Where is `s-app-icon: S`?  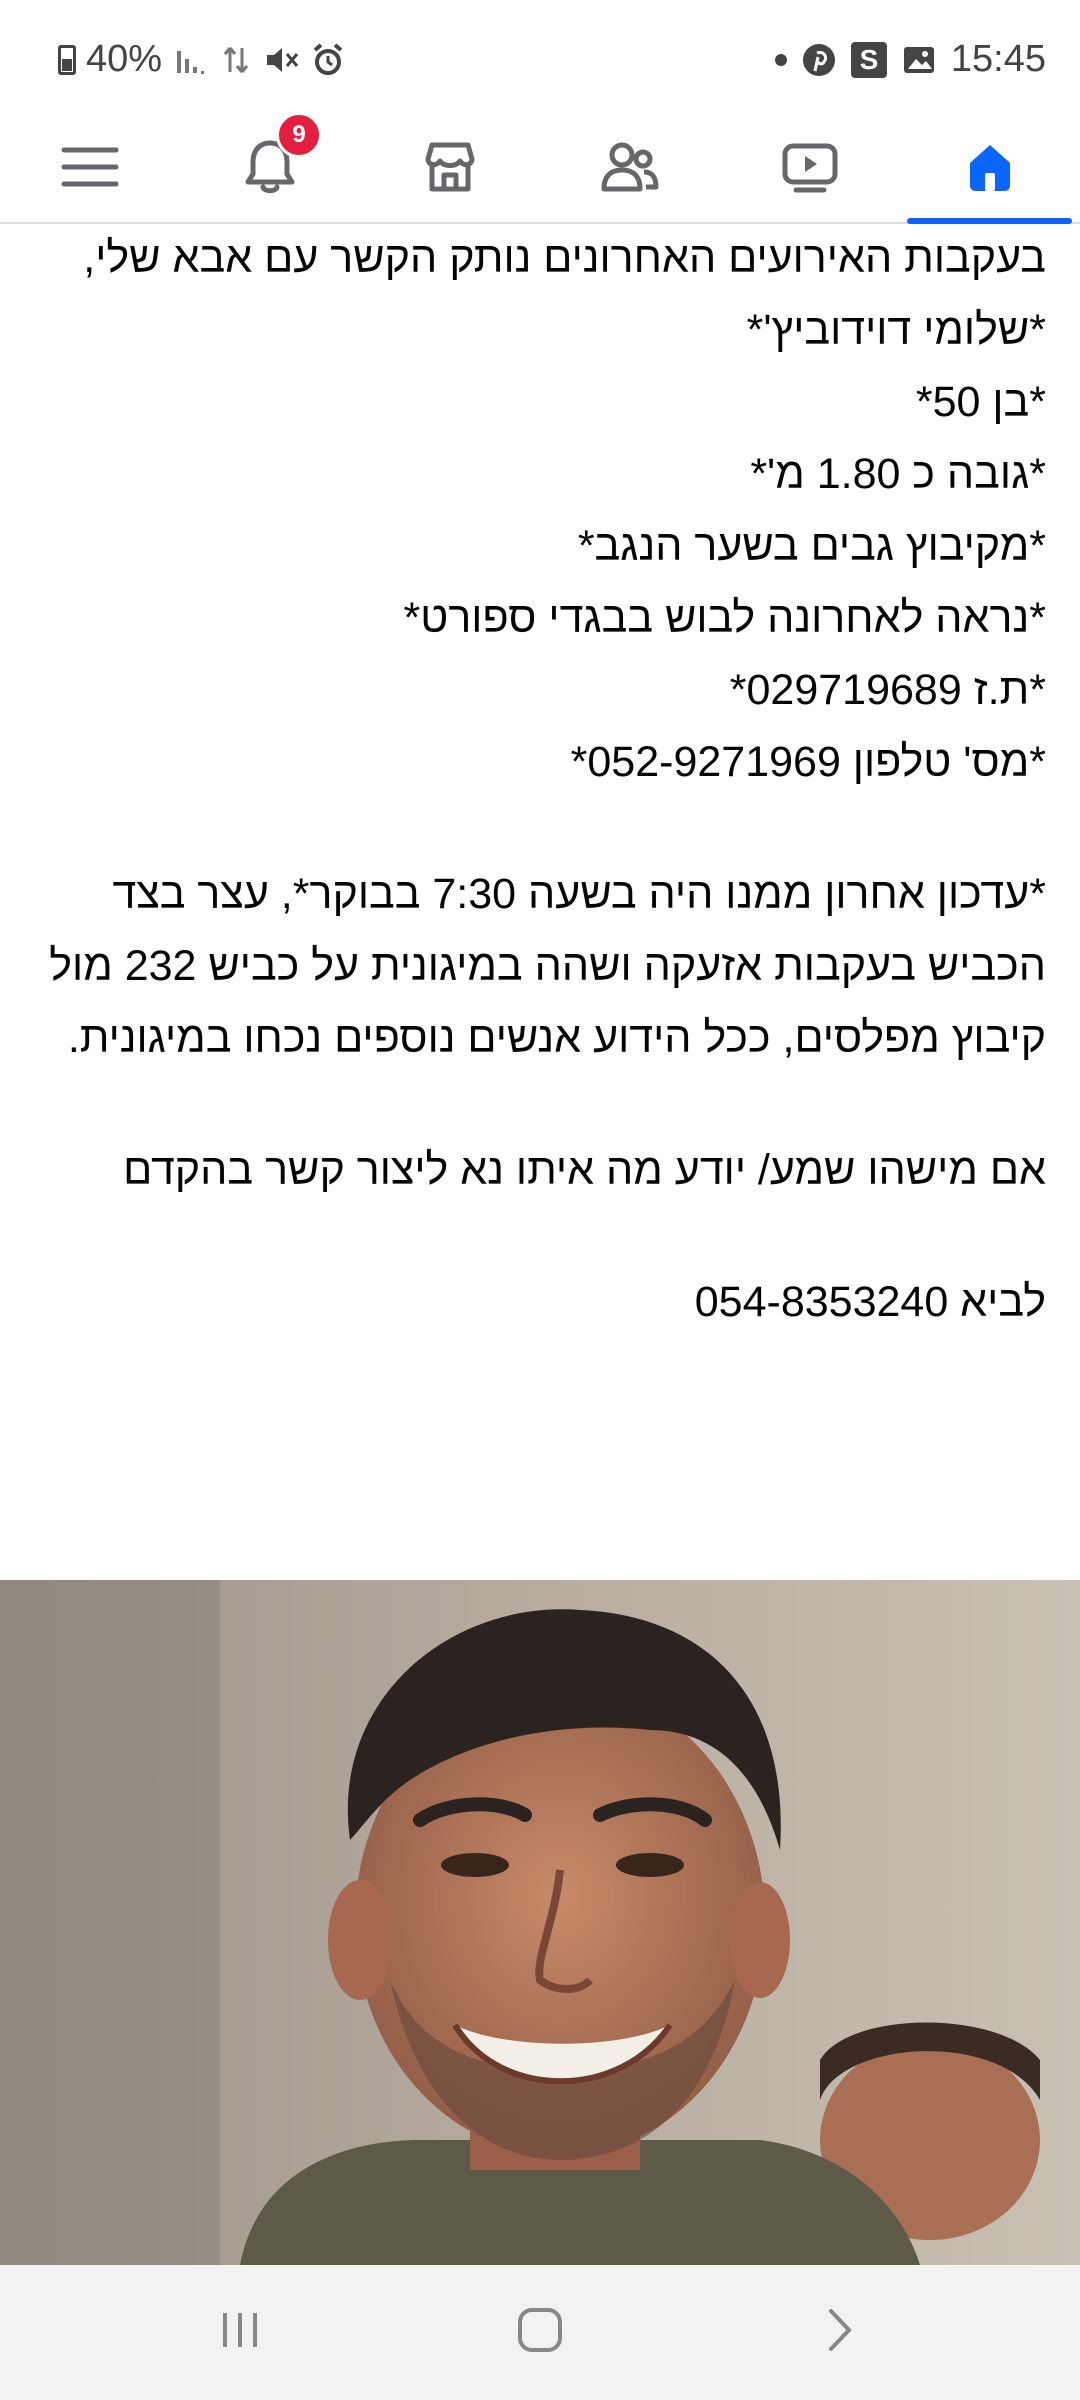
s-app-icon: S is located at coordinates (868, 59).